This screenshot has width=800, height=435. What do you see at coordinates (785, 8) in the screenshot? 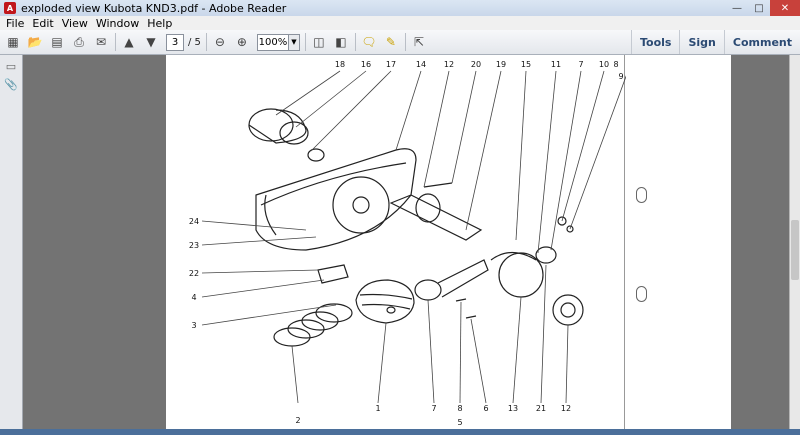
I see `close-button: ✕` at bounding box center [785, 8].